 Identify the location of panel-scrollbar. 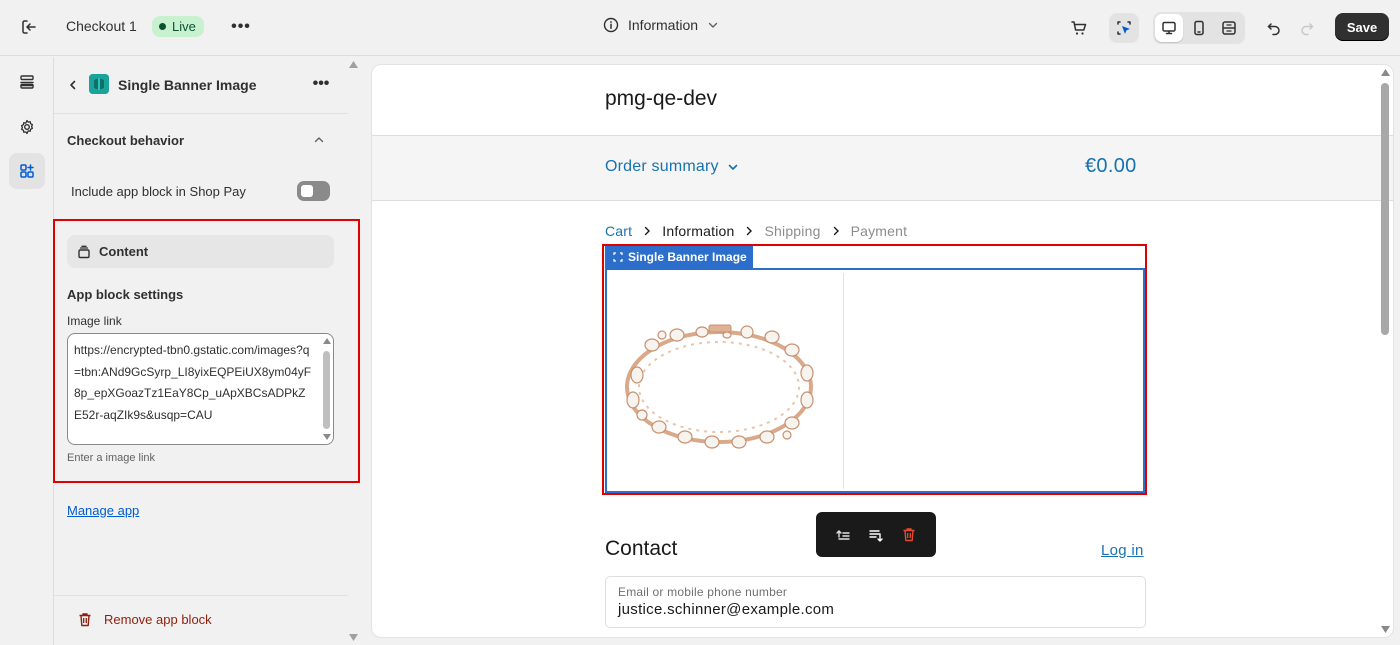
(354, 351).